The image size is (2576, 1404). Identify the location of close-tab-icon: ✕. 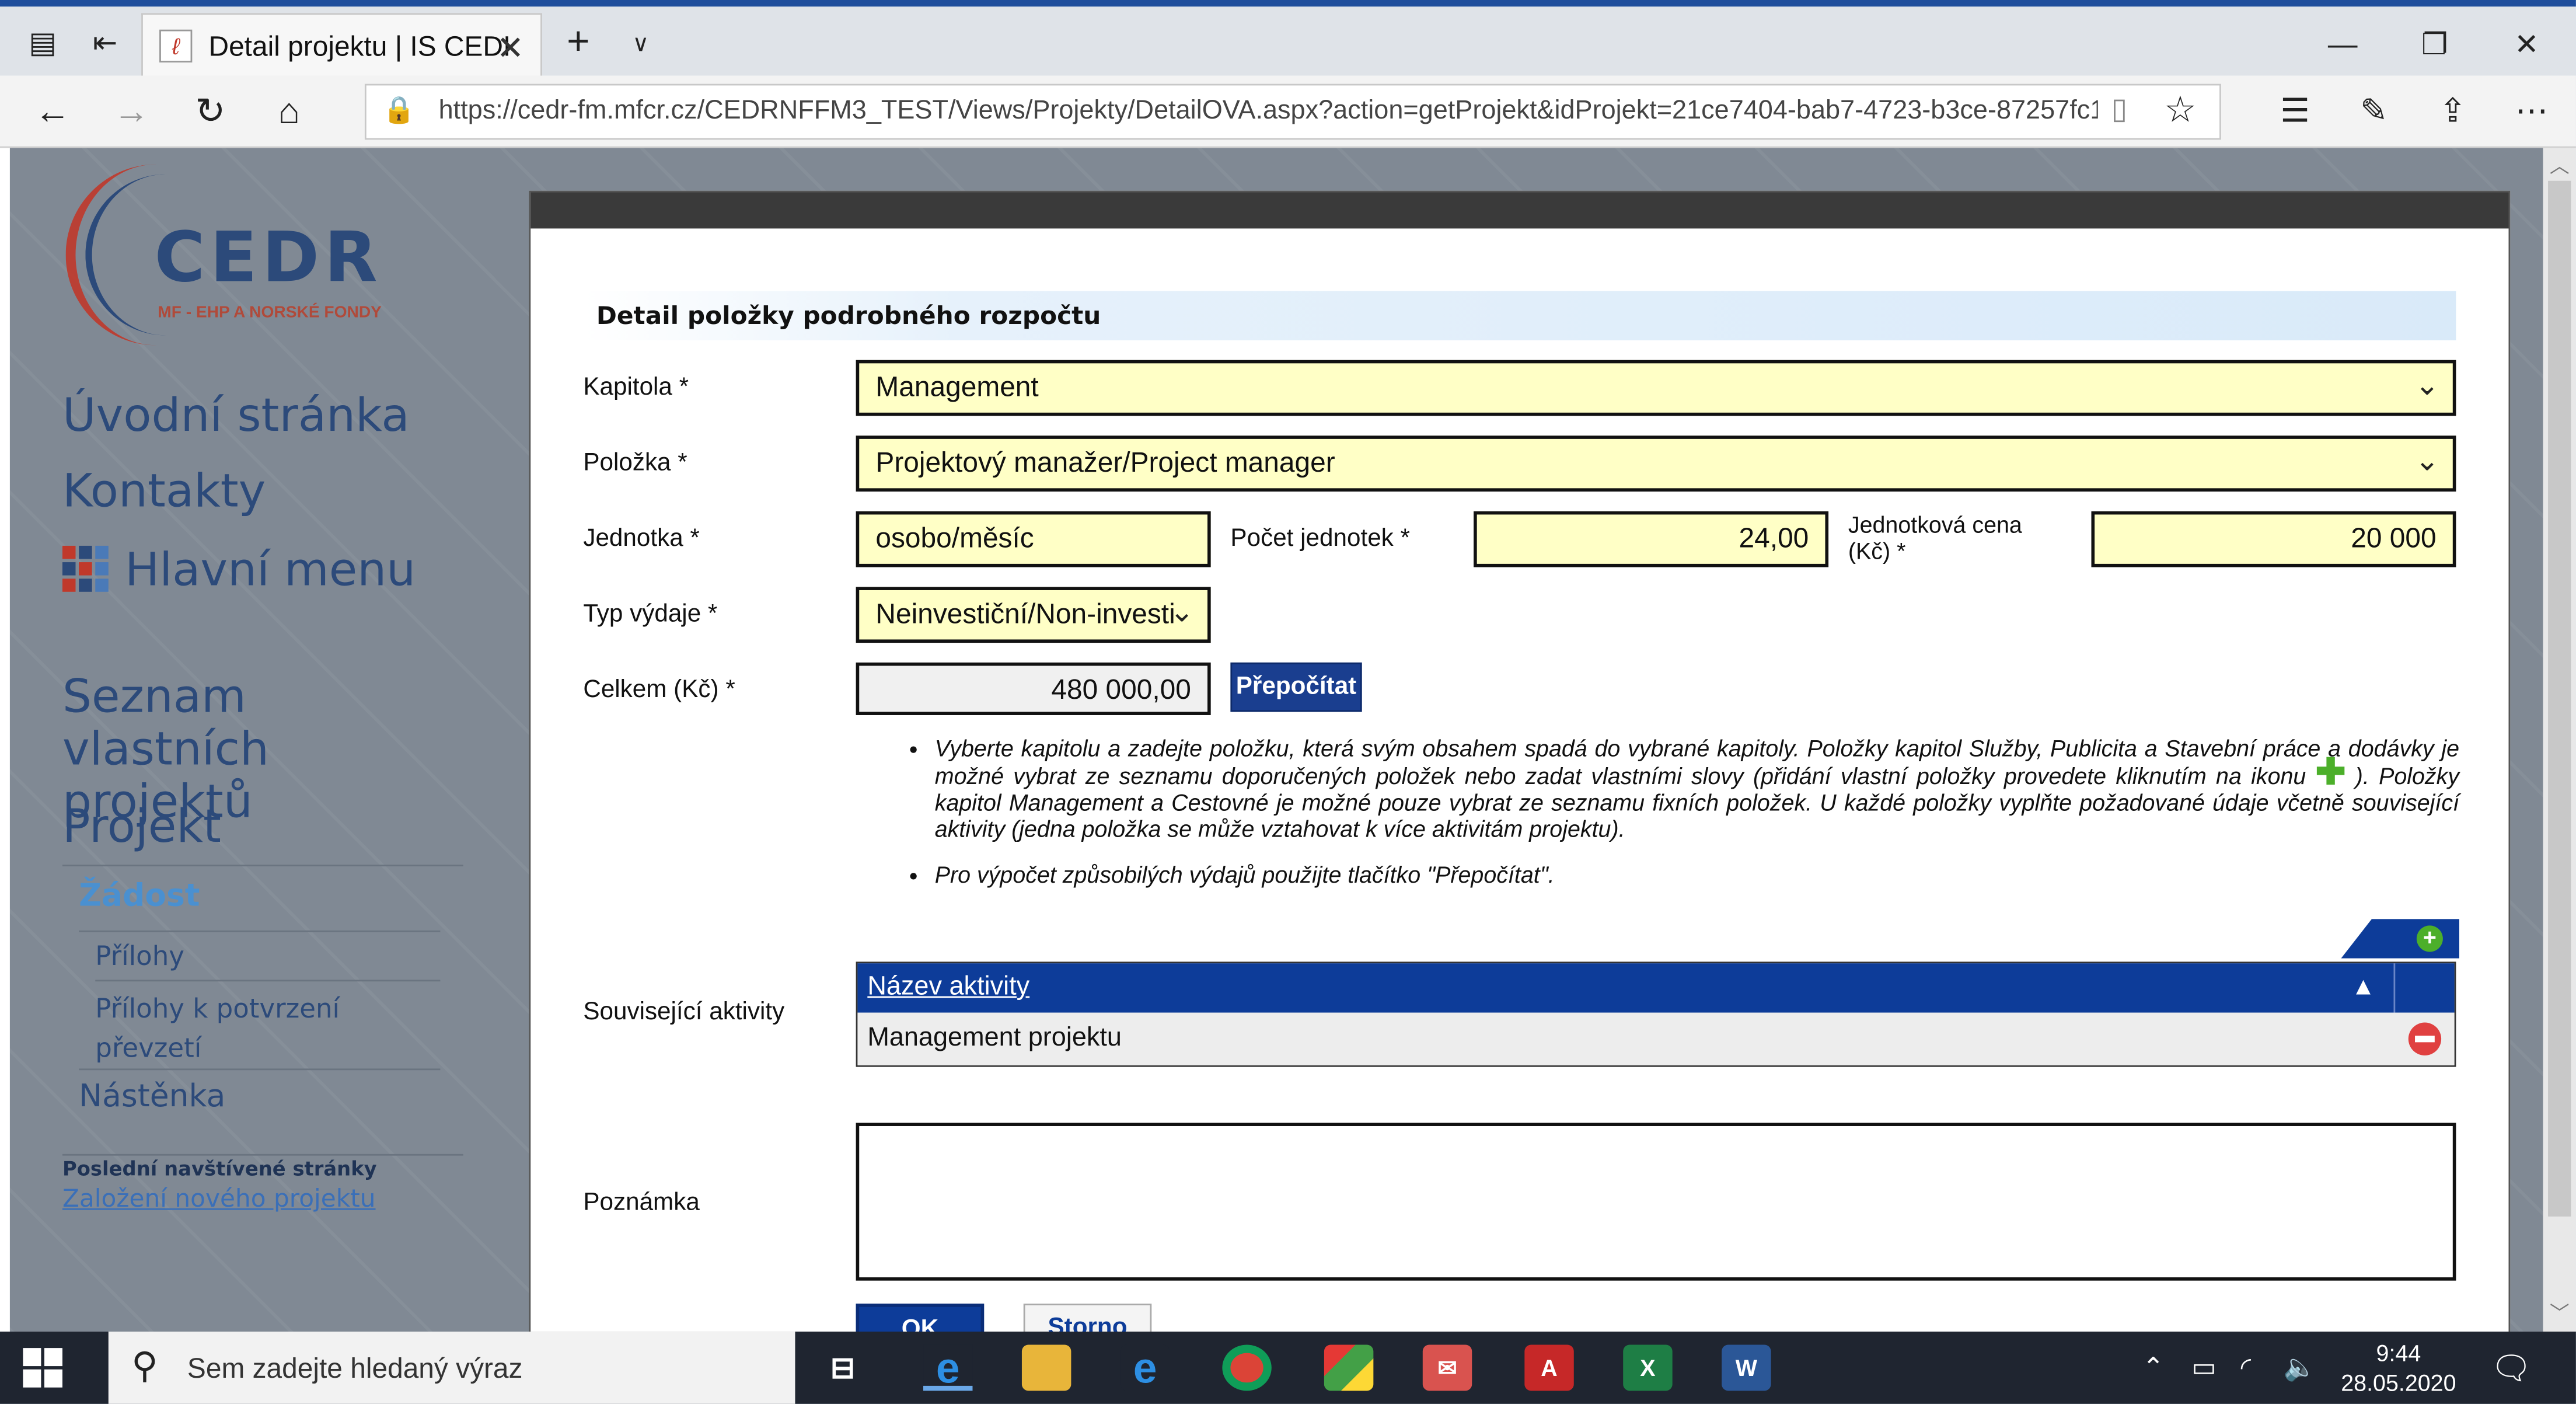
(510, 49).